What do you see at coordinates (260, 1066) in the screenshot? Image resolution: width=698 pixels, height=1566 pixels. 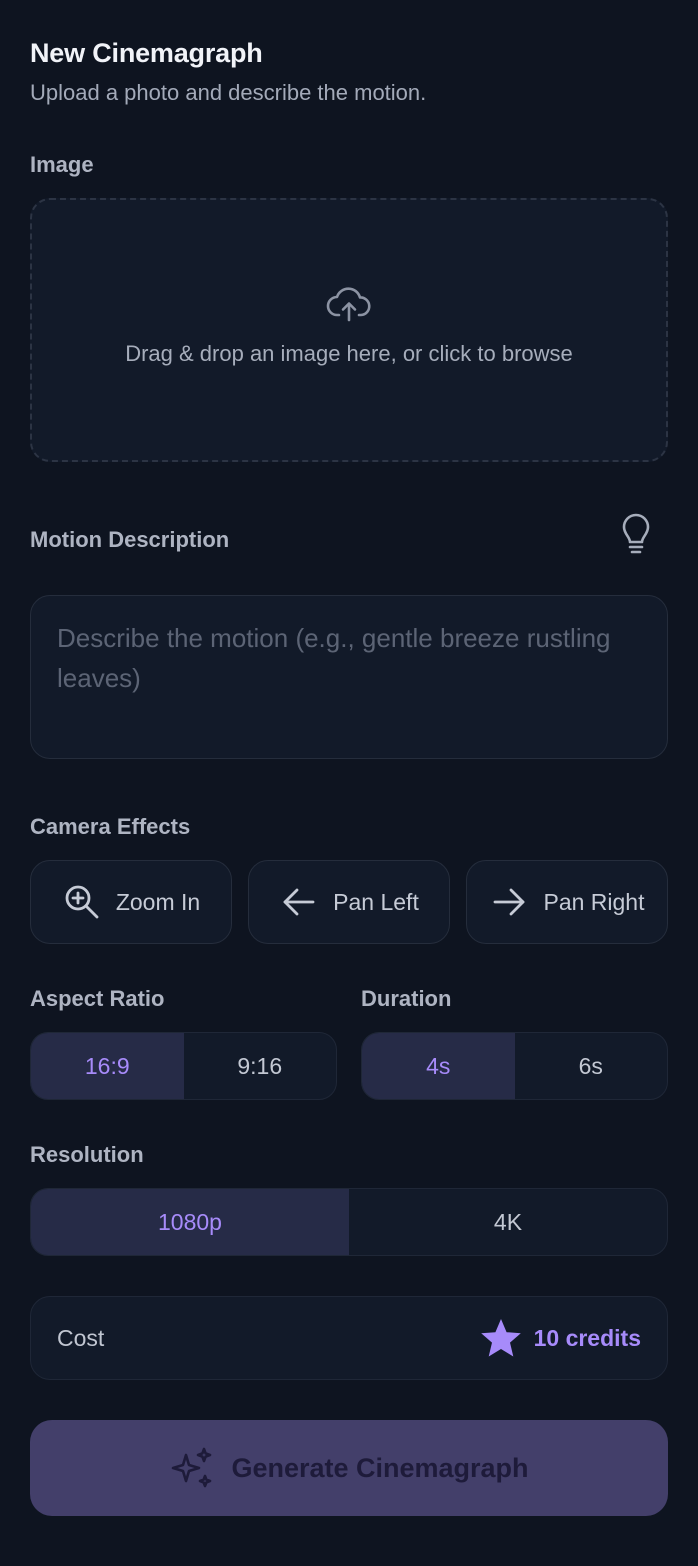 I see `aspect-ratio-option-9-16: 9:16` at bounding box center [260, 1066].